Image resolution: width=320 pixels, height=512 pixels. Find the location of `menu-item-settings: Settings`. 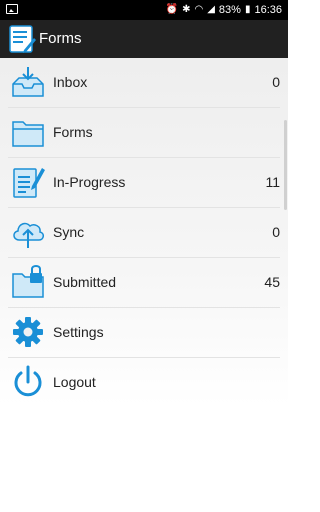

menu-item-settings: Settings is located at coordinates (144, 333).